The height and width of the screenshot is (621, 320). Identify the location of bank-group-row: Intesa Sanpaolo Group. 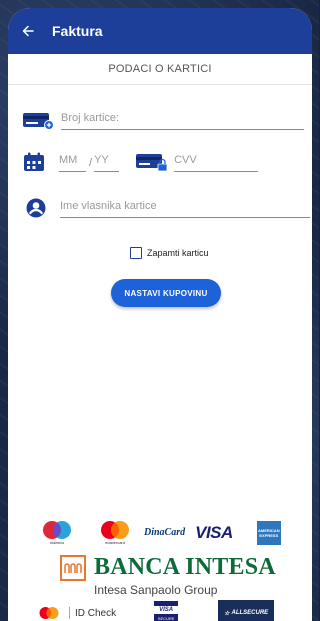
(155, 590).